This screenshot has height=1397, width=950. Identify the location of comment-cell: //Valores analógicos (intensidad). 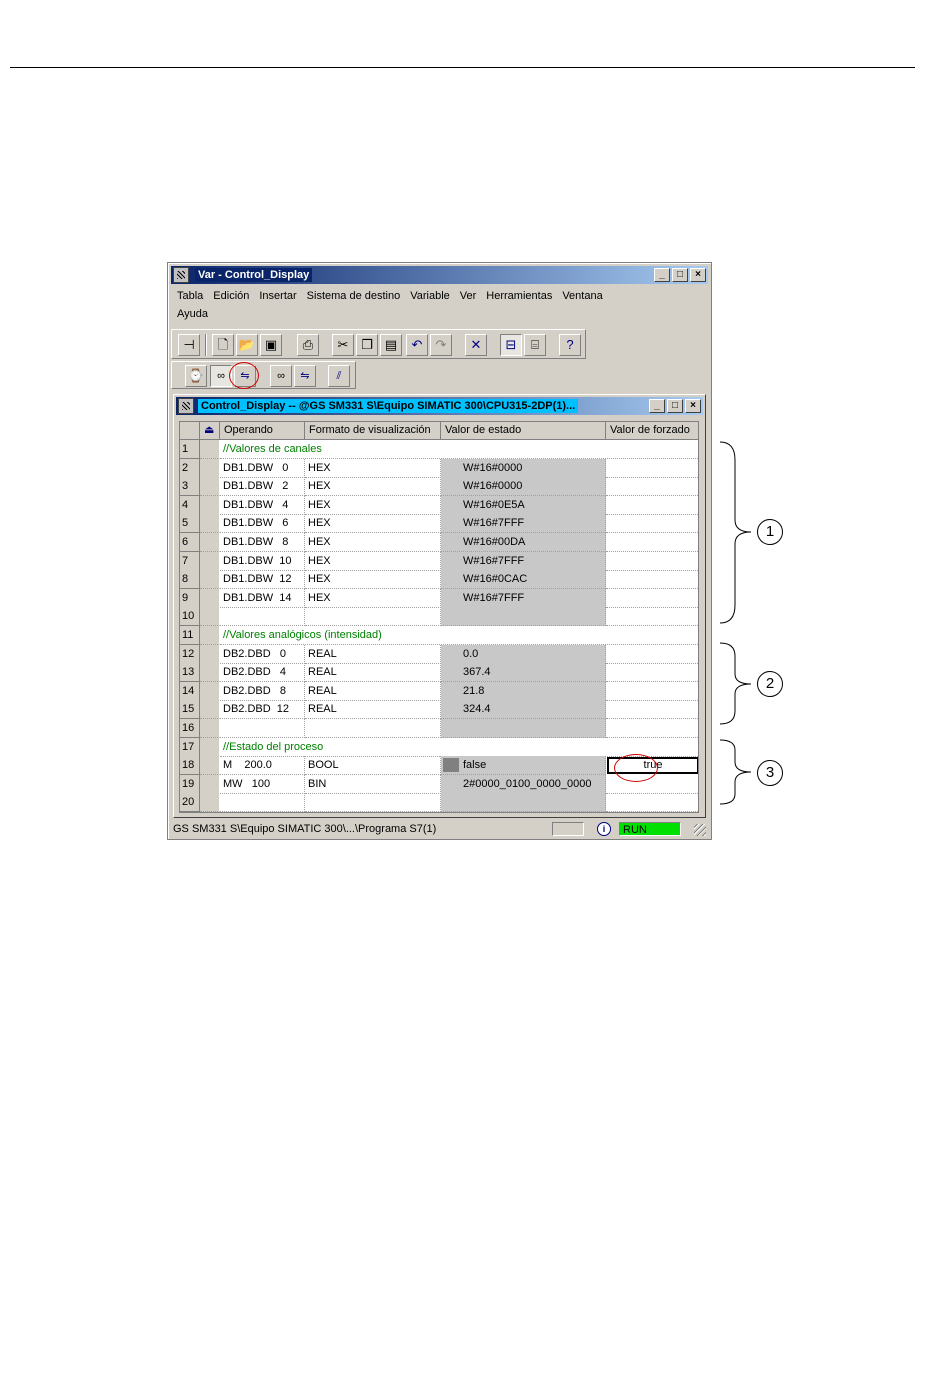
(459, 635).